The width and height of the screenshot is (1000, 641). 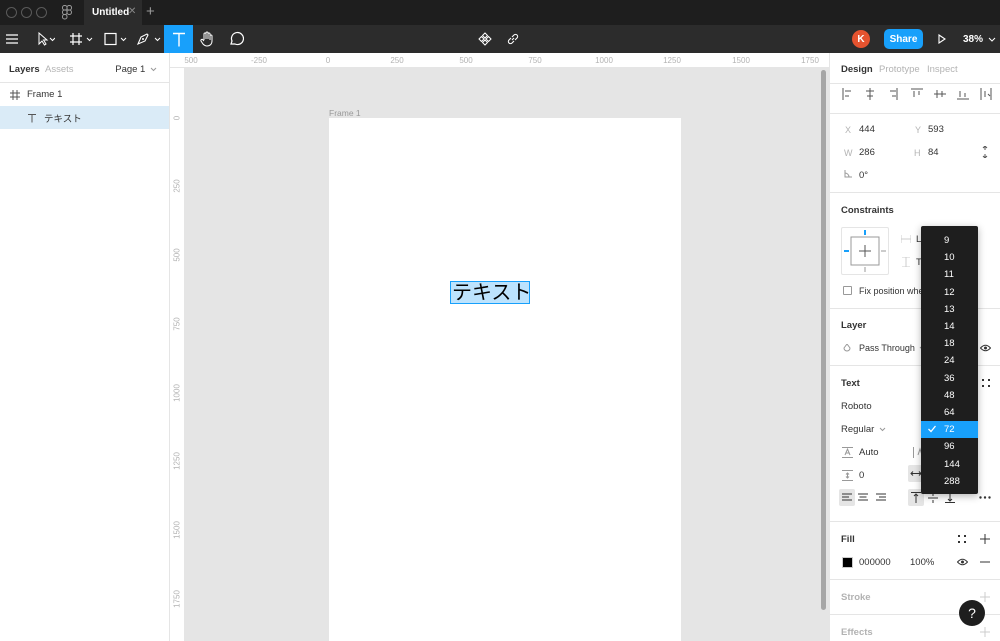 I want to click on link-button, so click(x=513, y=39).